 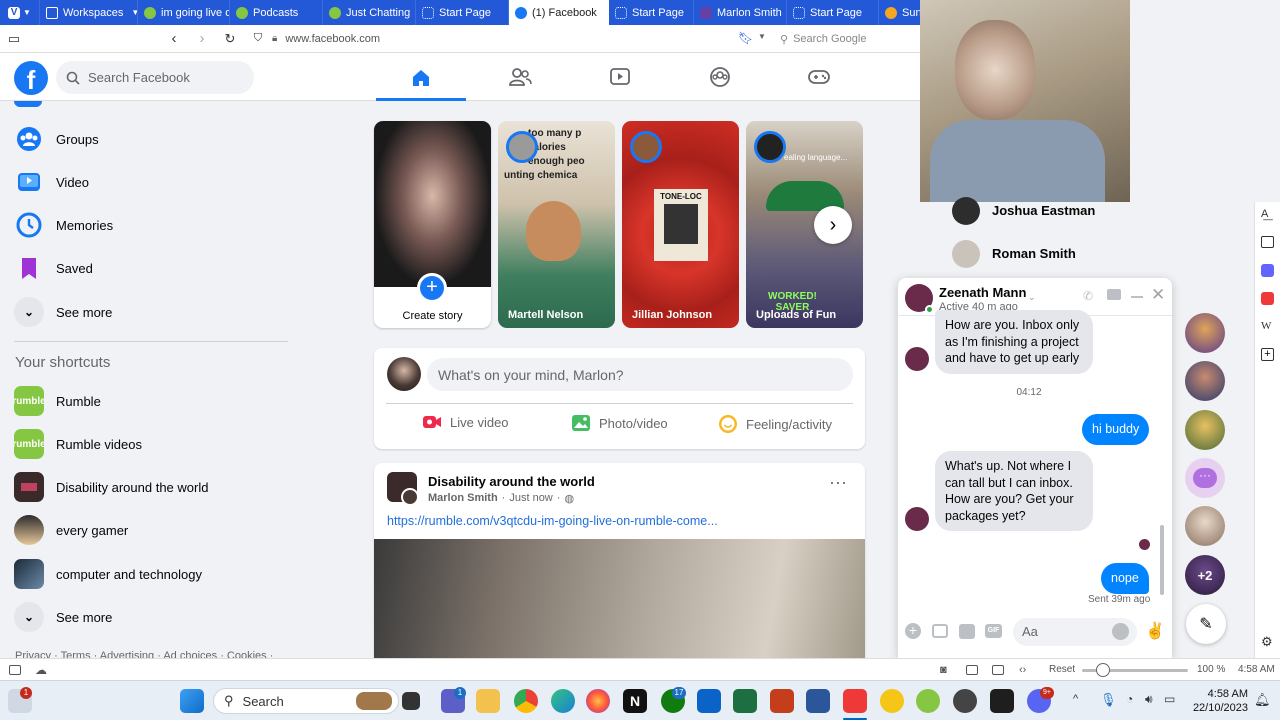 I want to click on camera-icon: ◙, so click(x=943, y=670).